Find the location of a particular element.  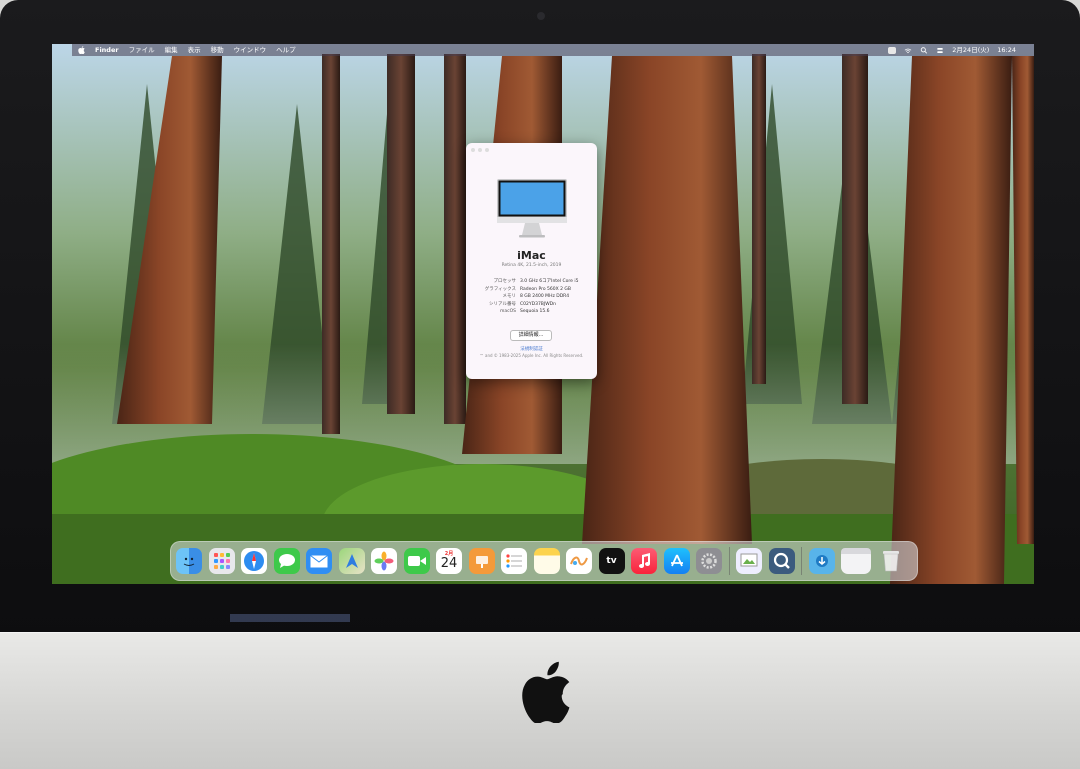

music-icon is located at coordinates (644, 561).